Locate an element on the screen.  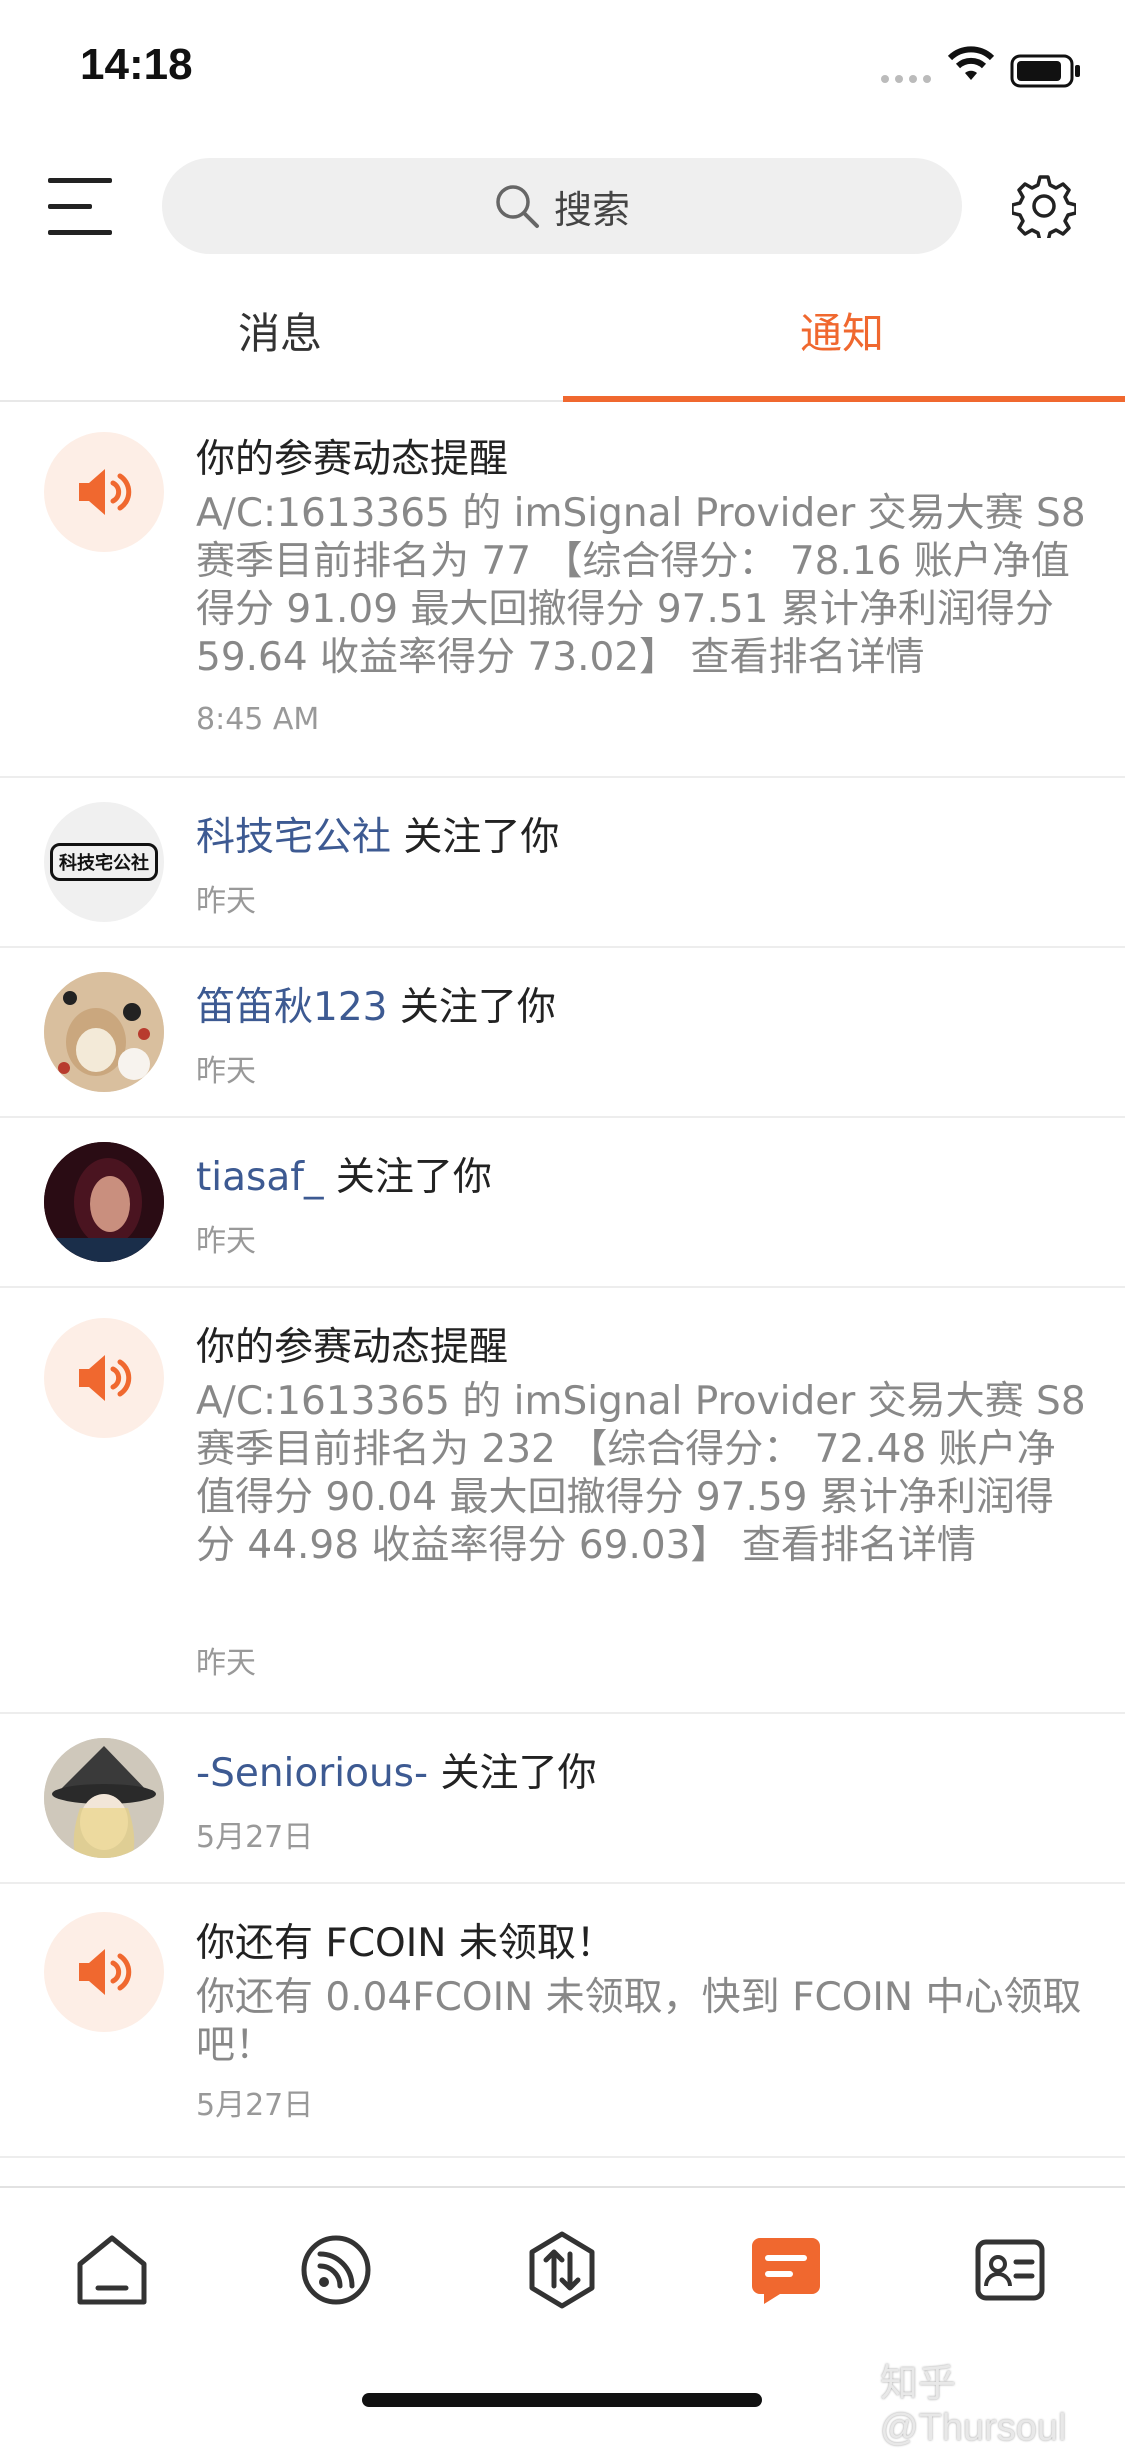
follow-text: 科技宅公社 关注了你 is located at coordinates (377, 834).